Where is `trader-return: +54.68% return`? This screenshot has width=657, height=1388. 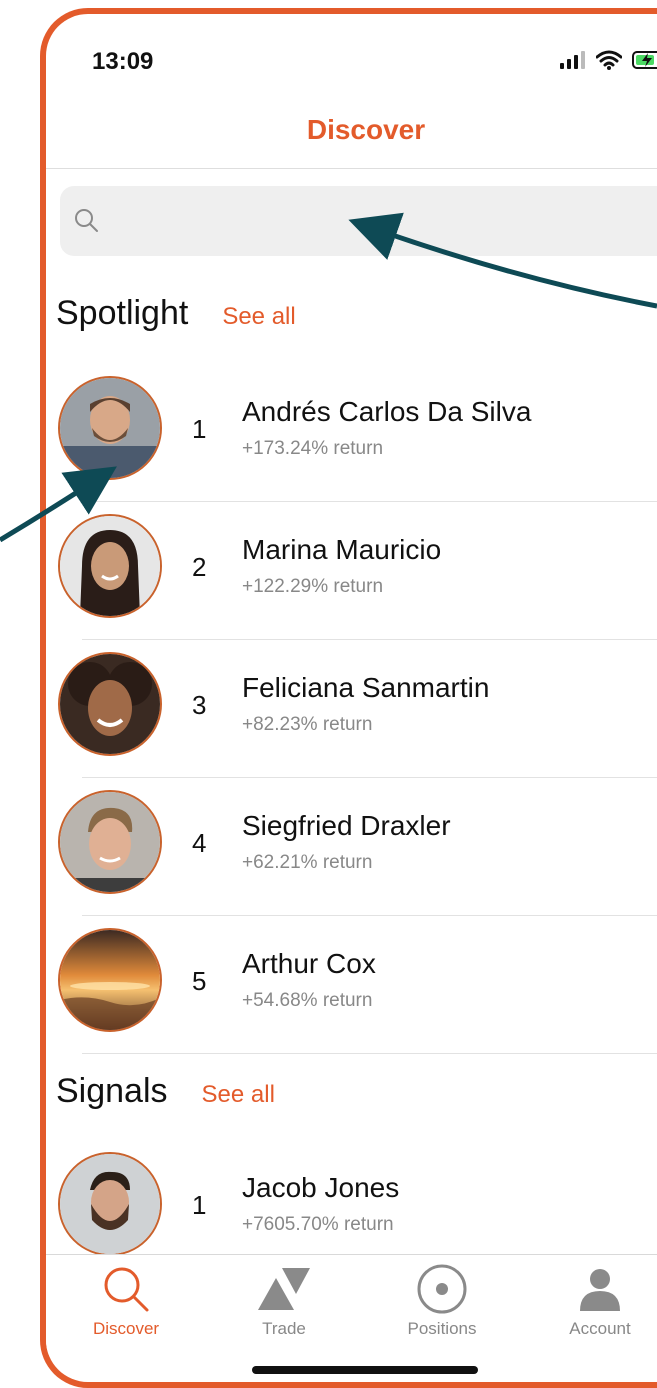
trader-return: +54.68% return is located at coordinates (307, 1000).